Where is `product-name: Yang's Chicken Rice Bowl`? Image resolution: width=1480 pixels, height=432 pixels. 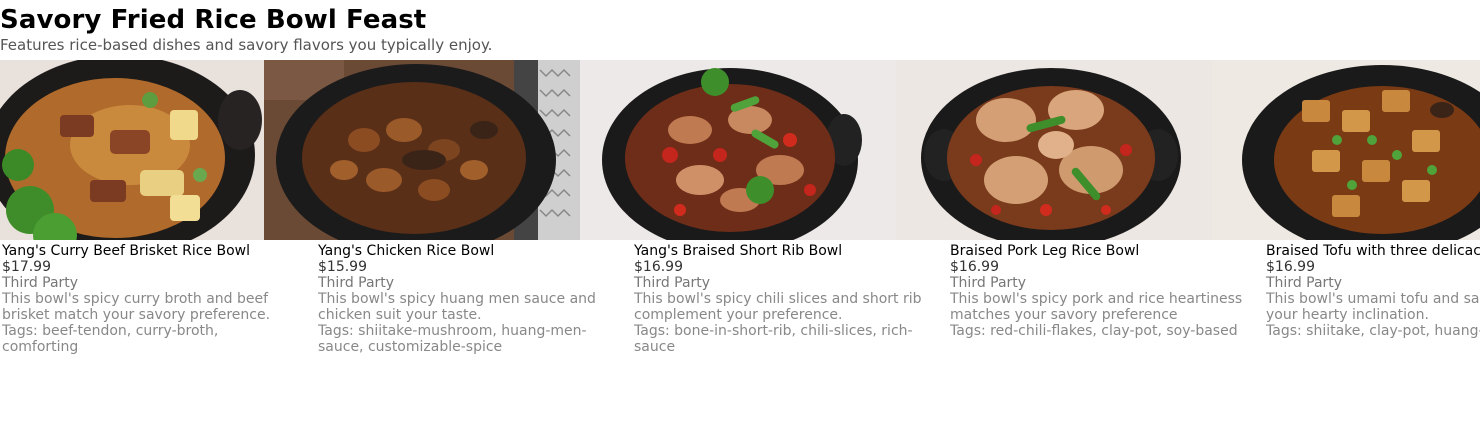
product-name: Yang's Chicken Rice Bowl is located at coordinates (467, 251).